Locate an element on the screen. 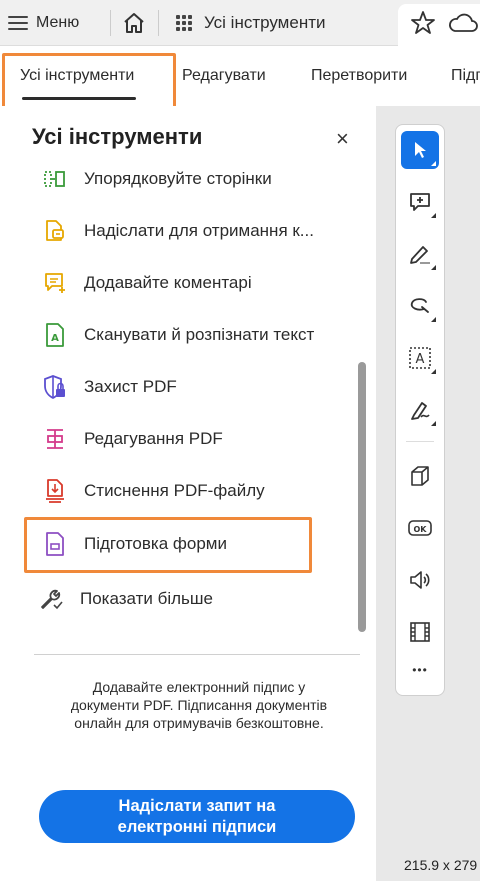 This screenshot has width=480, height=881. scan-ocr-icon: A is located at coordinates (55, 335).